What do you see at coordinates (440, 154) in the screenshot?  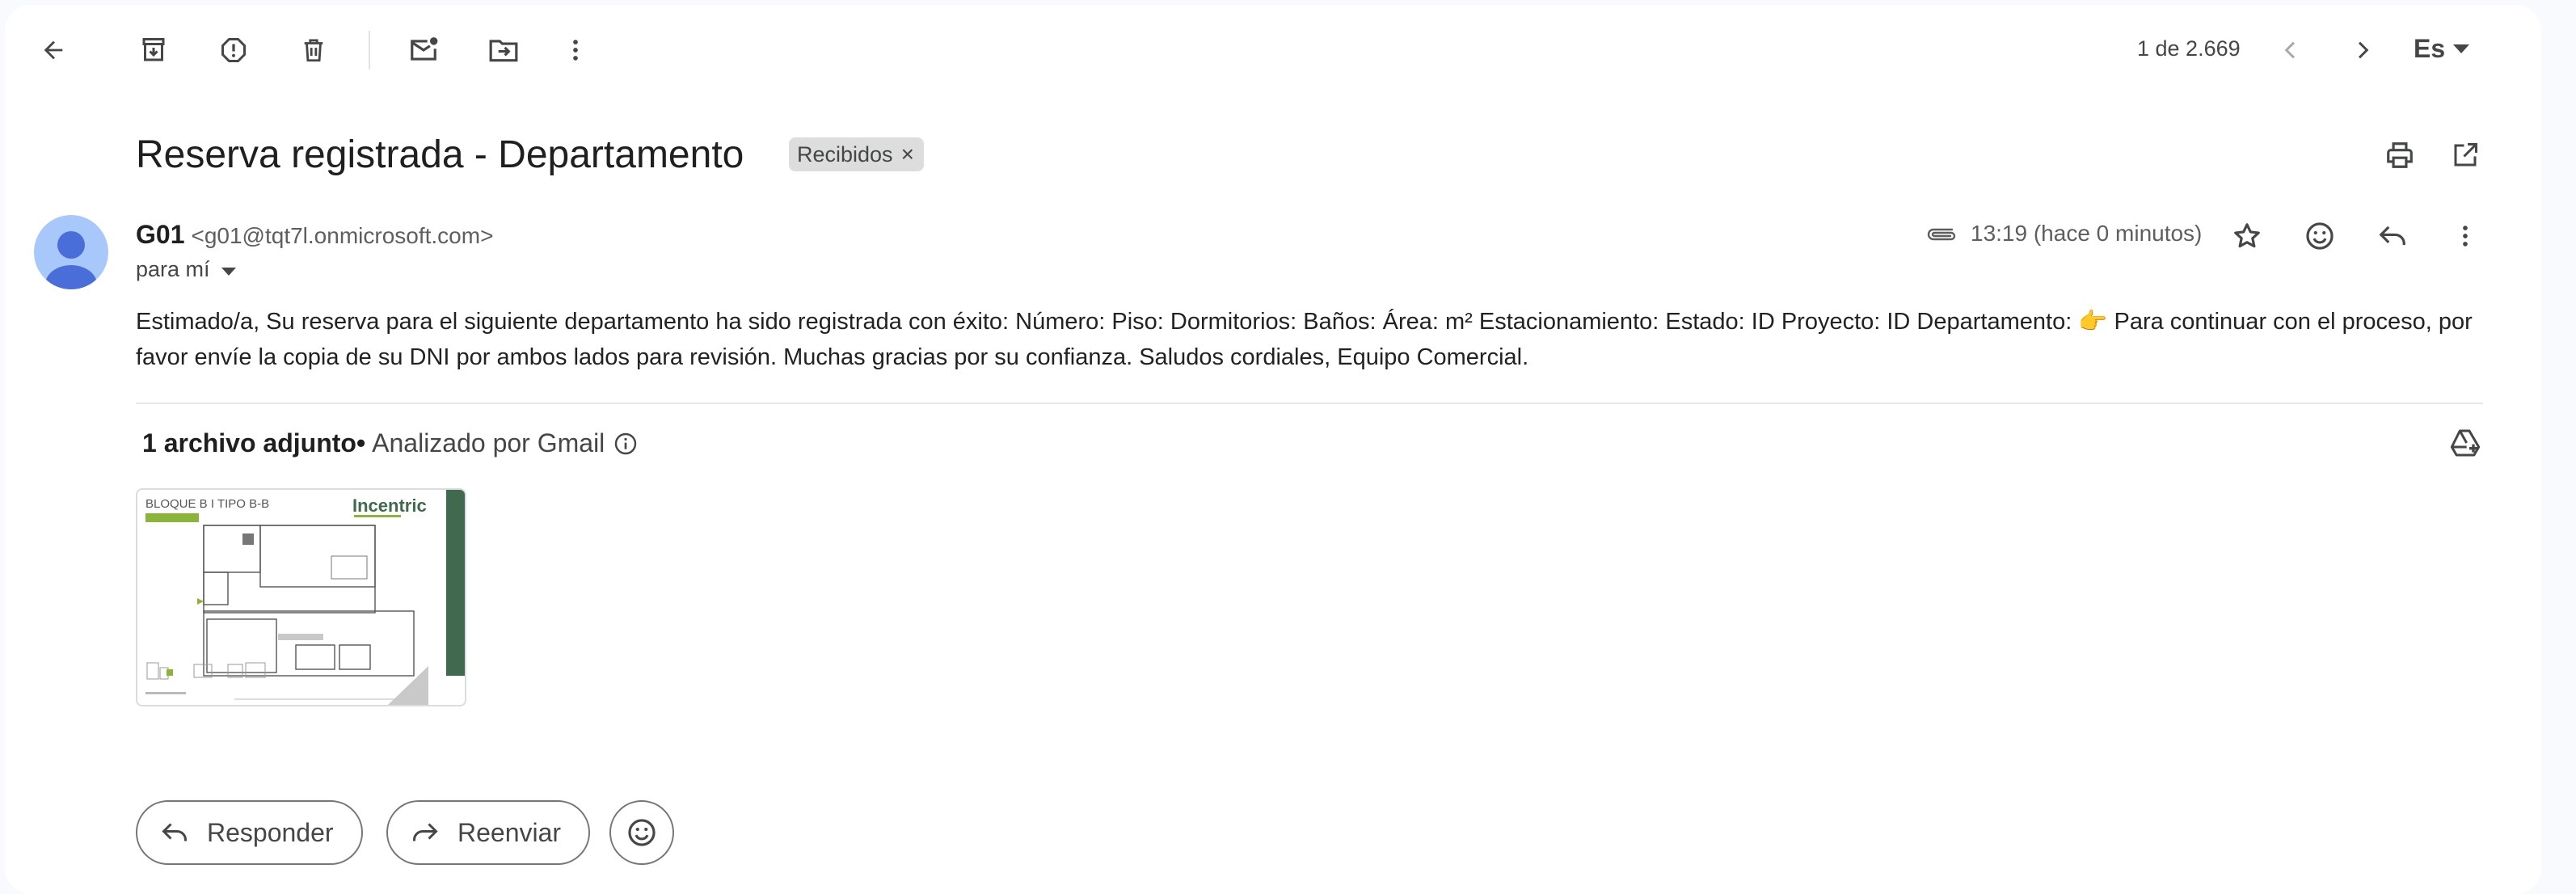 I see `message-subject: Reserva registrada - Departamento` at bounding box center [440, 154].